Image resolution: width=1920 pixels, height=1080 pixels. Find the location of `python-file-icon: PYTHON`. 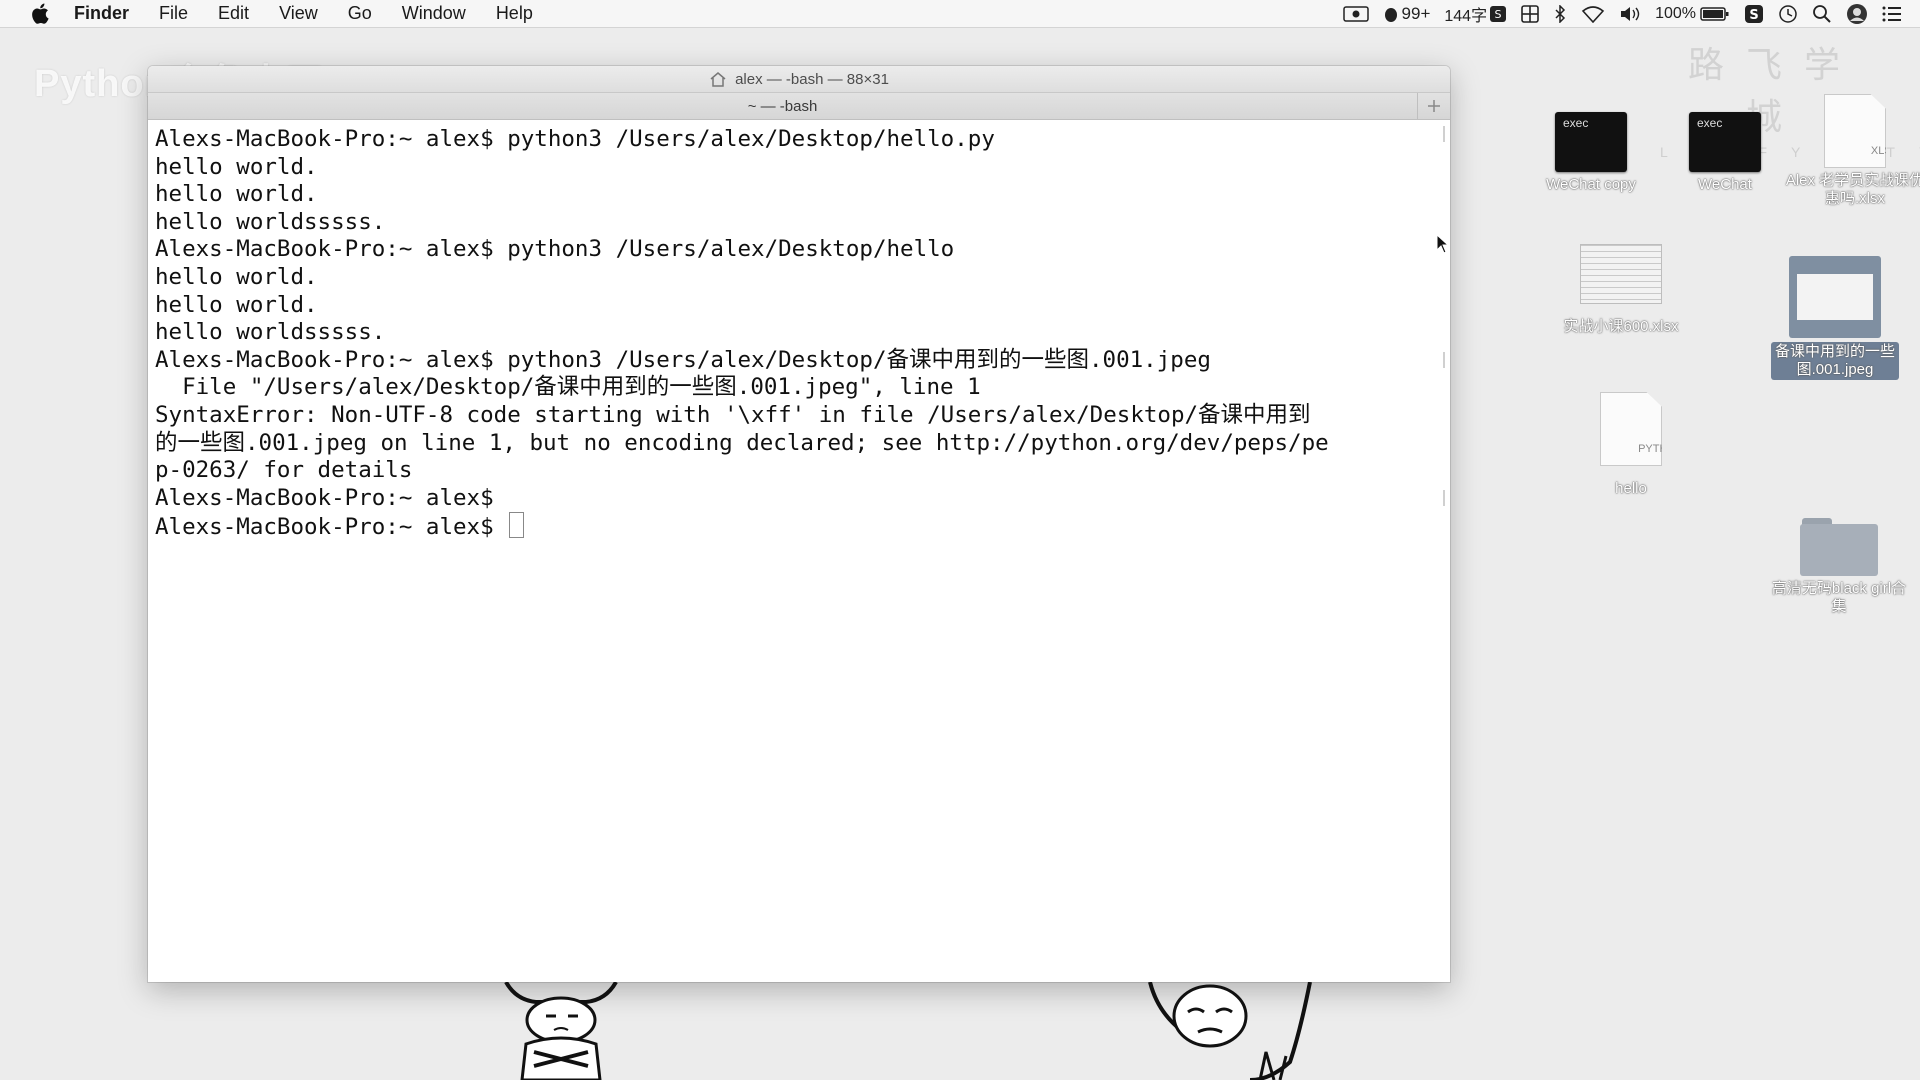

python-file-icon: PYTHON is located at coordinates (1631, 429).